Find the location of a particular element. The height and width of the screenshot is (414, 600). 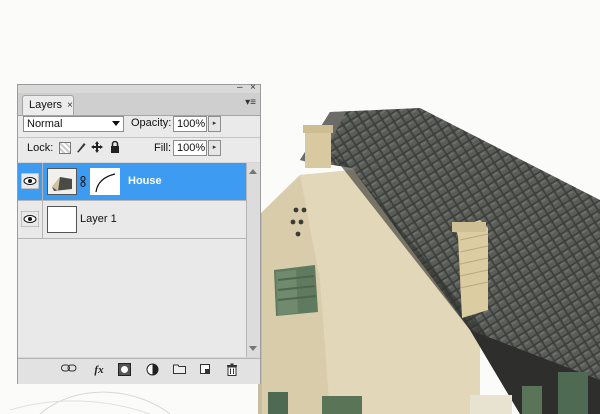

opacity-stepper: ▸ is located at coordinates (214, 124).